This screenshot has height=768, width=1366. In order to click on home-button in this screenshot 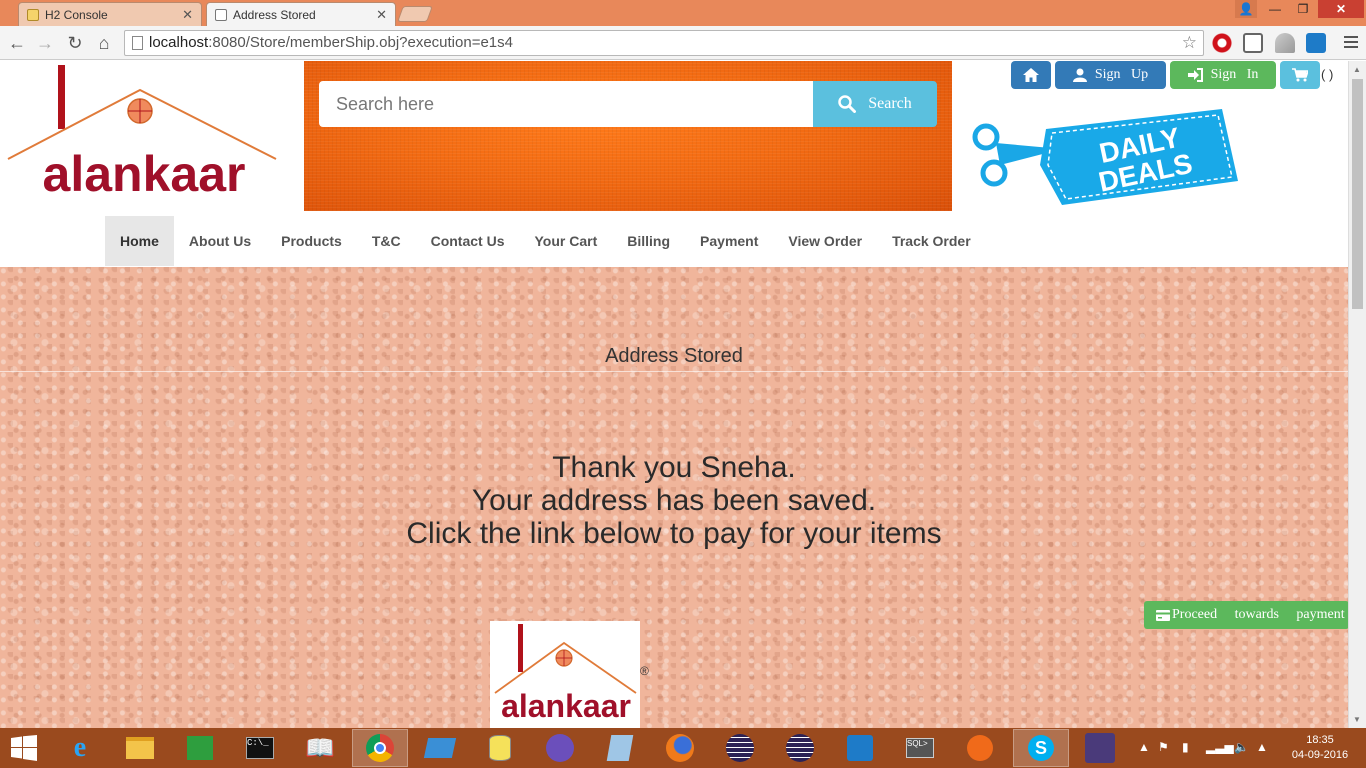, I will do `click(1031, 75)`.